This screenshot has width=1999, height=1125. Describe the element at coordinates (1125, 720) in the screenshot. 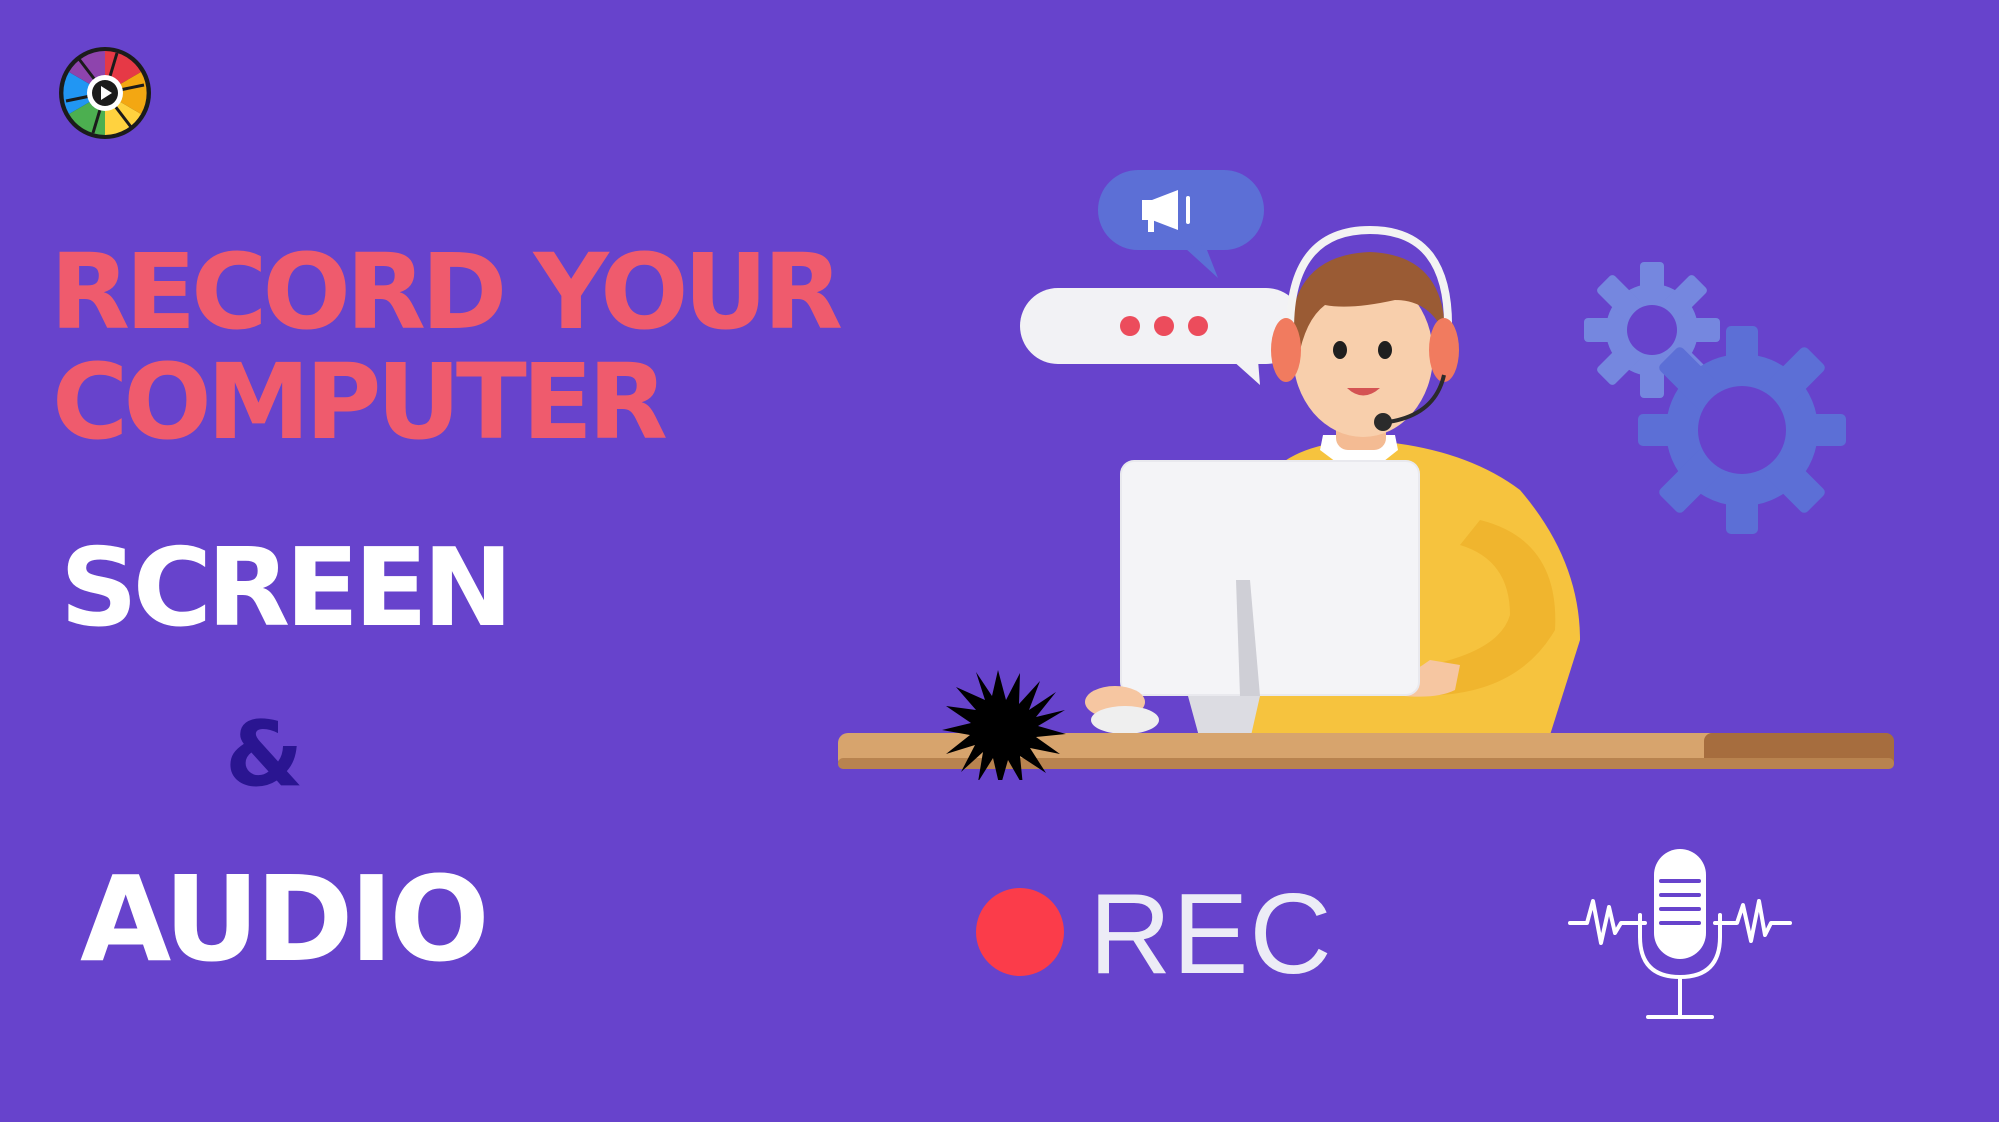

I see `mouse` at that location.